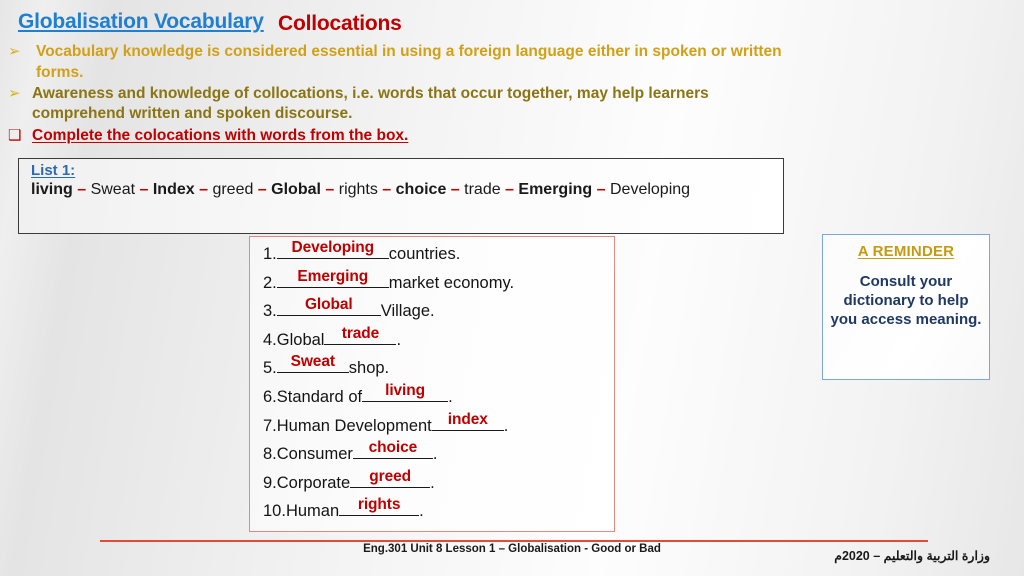  Describe the element at coordinates (270, 454) in the screenshot. I see `answer-number: 8.` at that location.